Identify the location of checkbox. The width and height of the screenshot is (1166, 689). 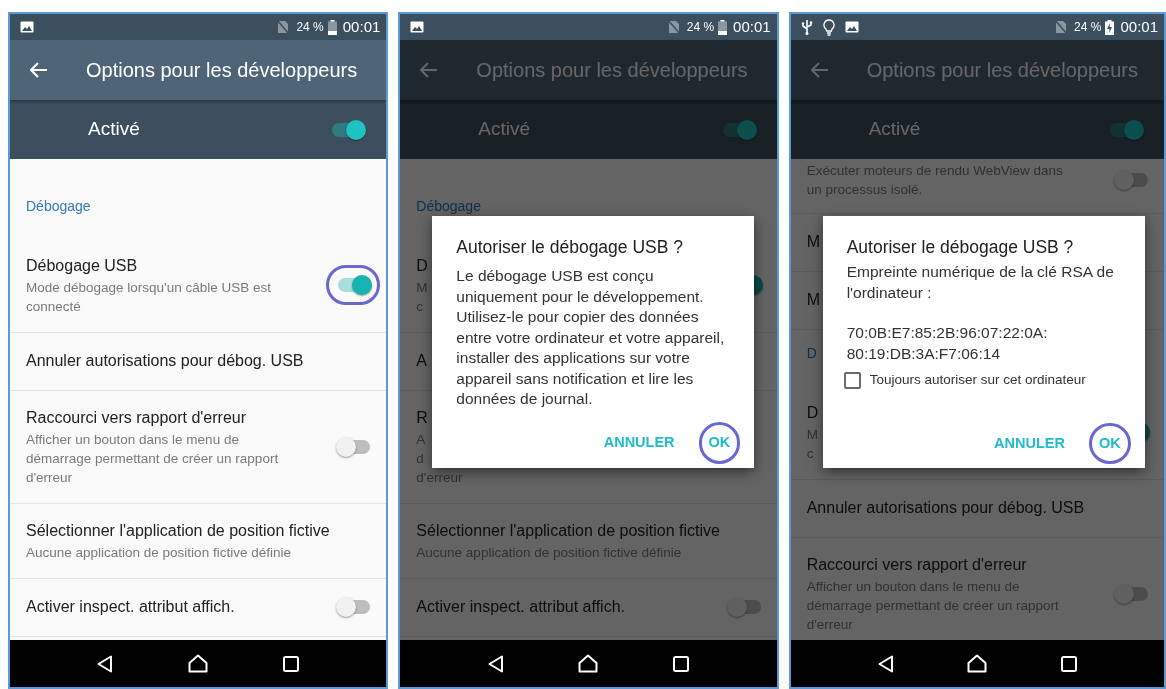
(852, 380).